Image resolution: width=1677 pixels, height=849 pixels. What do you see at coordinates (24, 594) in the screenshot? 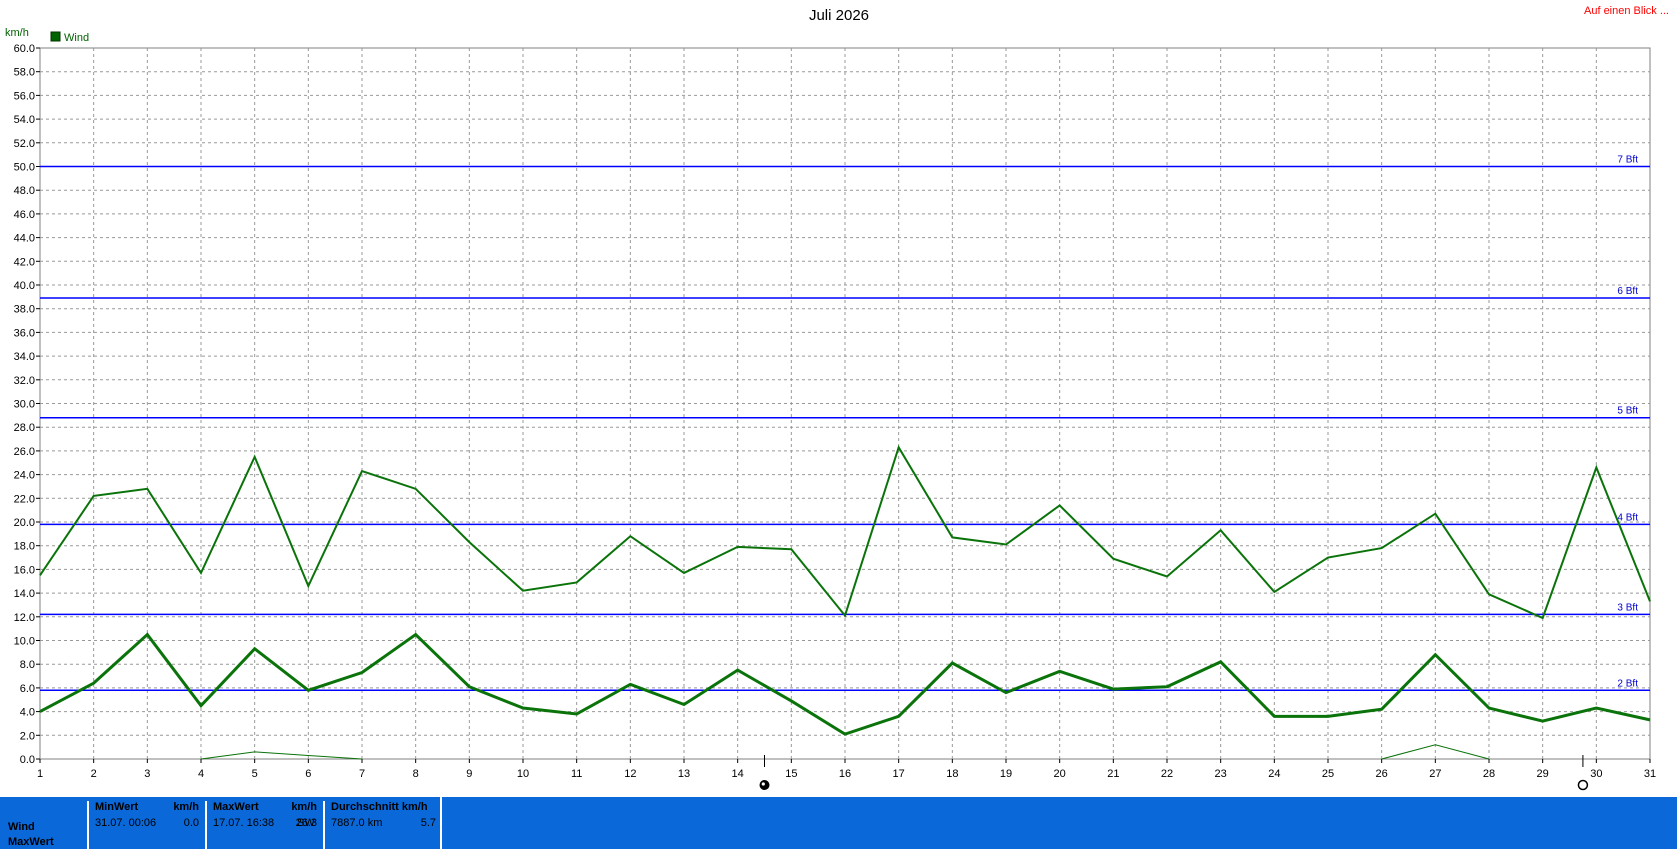
I see `y-tick-label: 14.0` at bounding box center [24, 594].